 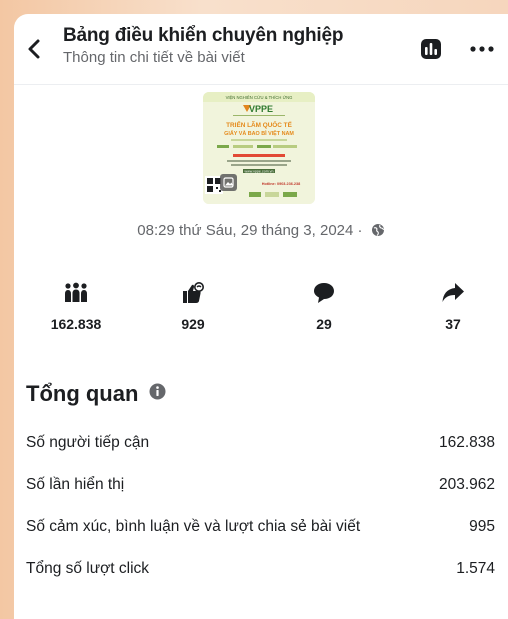 I want to click on post-date: 08:29 thứ Sáu, 29 tháng 3, 2024 ·, so click(x=261, y=230).